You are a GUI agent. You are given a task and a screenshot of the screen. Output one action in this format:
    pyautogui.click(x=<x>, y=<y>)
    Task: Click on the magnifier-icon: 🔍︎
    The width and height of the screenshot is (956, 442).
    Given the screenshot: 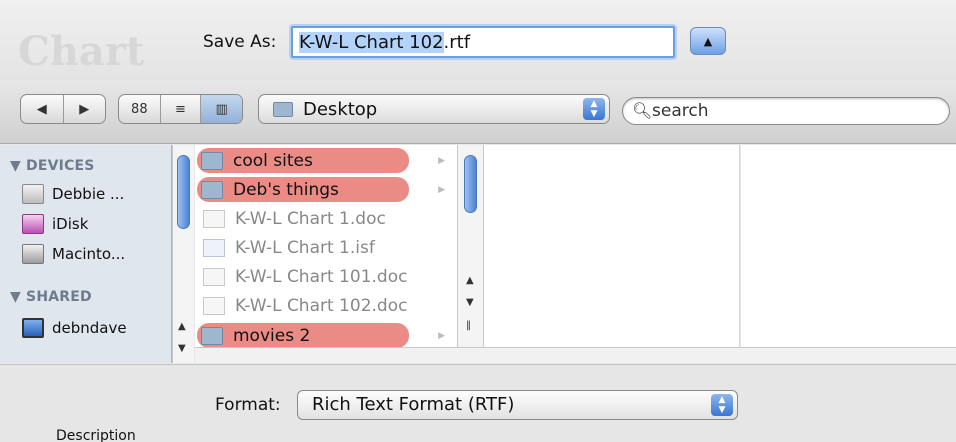 What is the action you would take?
    pyautogui.click(x=642, y=110)
    